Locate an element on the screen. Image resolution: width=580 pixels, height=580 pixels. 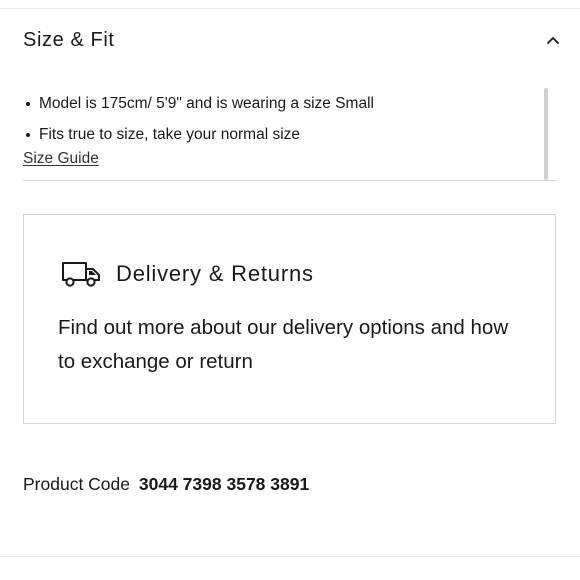
chevron-up-icon is located at coordinates (553, 40).